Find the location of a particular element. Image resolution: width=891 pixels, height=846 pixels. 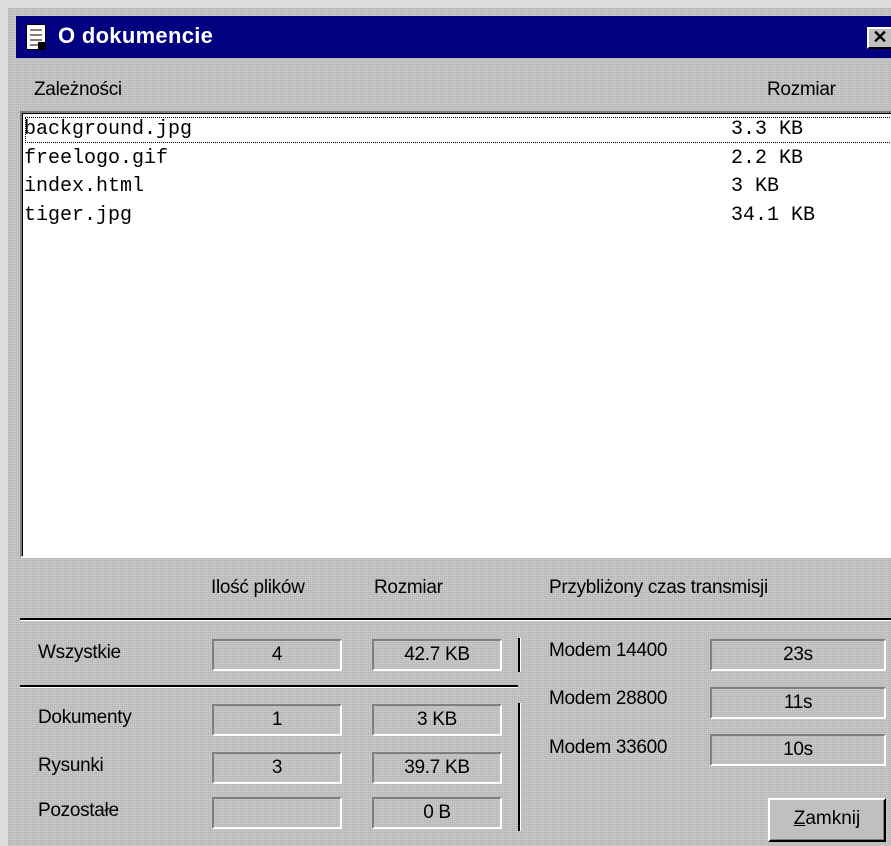

file-name: freelogo.gif is located at coordinates (96, 158).